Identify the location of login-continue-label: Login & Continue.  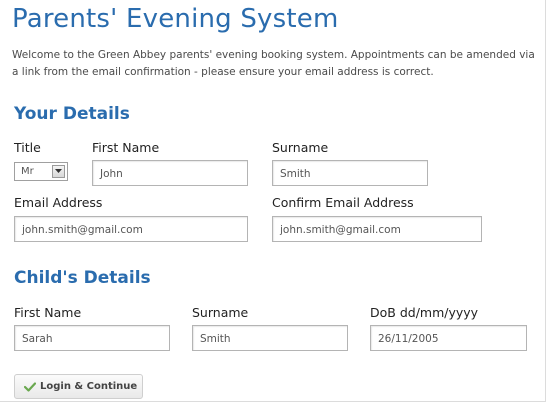
(89, 386).